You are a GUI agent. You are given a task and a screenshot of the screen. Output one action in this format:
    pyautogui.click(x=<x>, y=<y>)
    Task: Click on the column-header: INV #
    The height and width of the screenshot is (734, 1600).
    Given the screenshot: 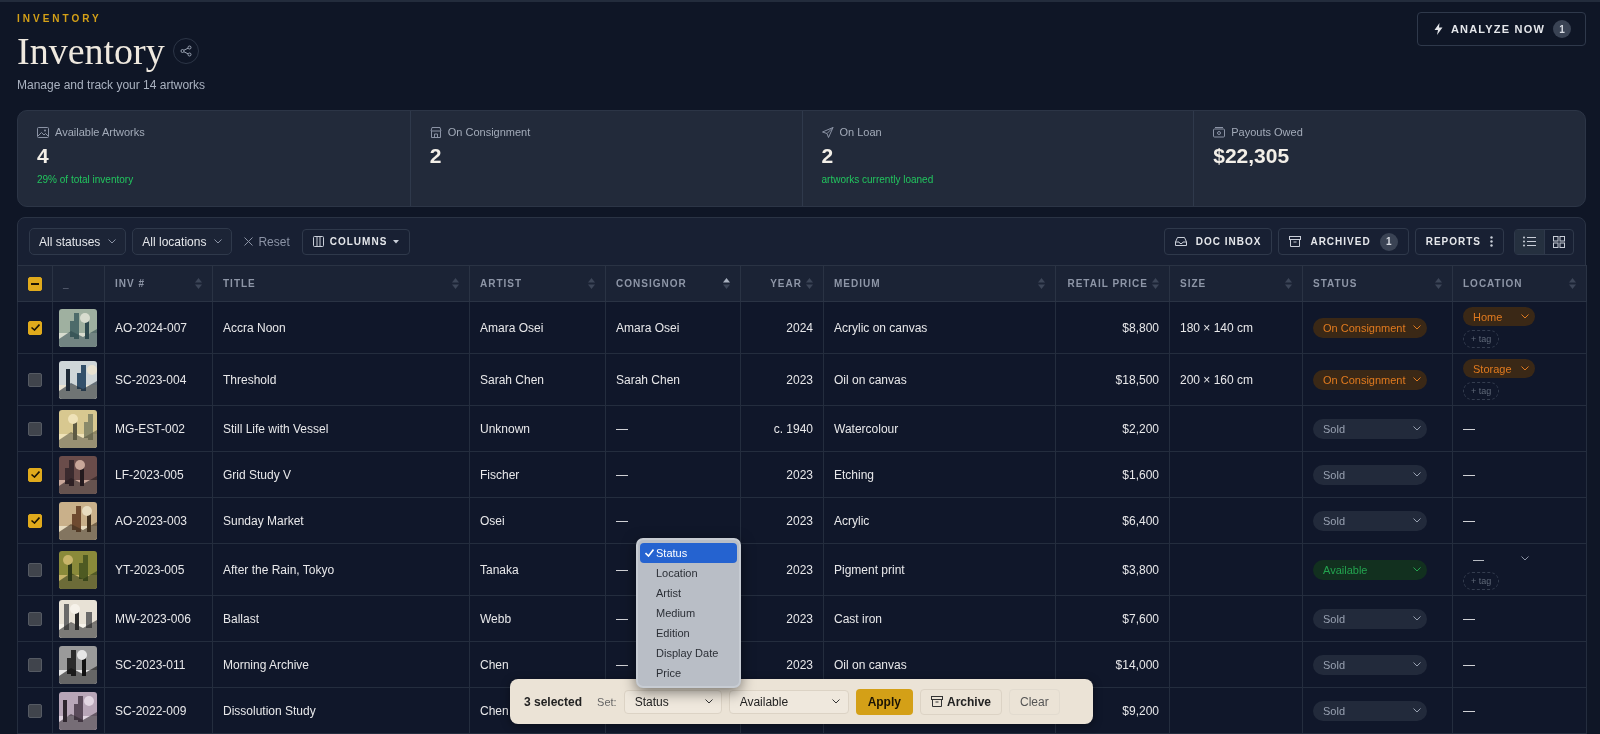 What is the action you would take?
    pyautogui.click(x=130, y=283)
    